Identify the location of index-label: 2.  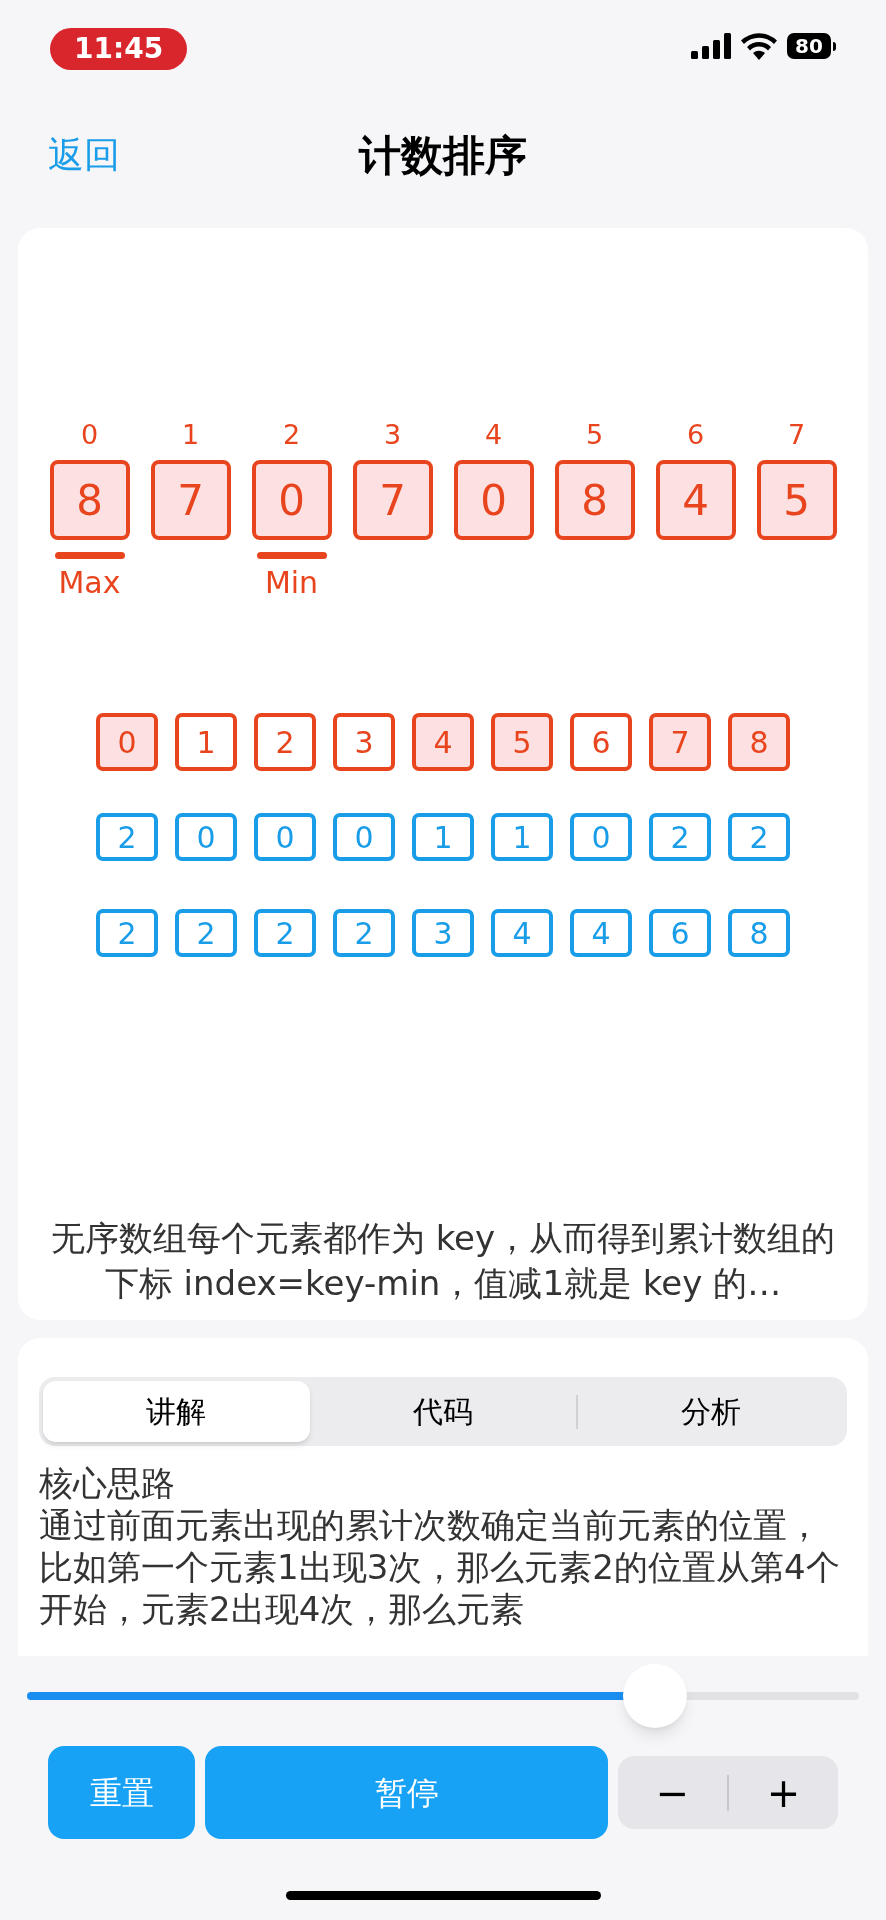
(291, 435).